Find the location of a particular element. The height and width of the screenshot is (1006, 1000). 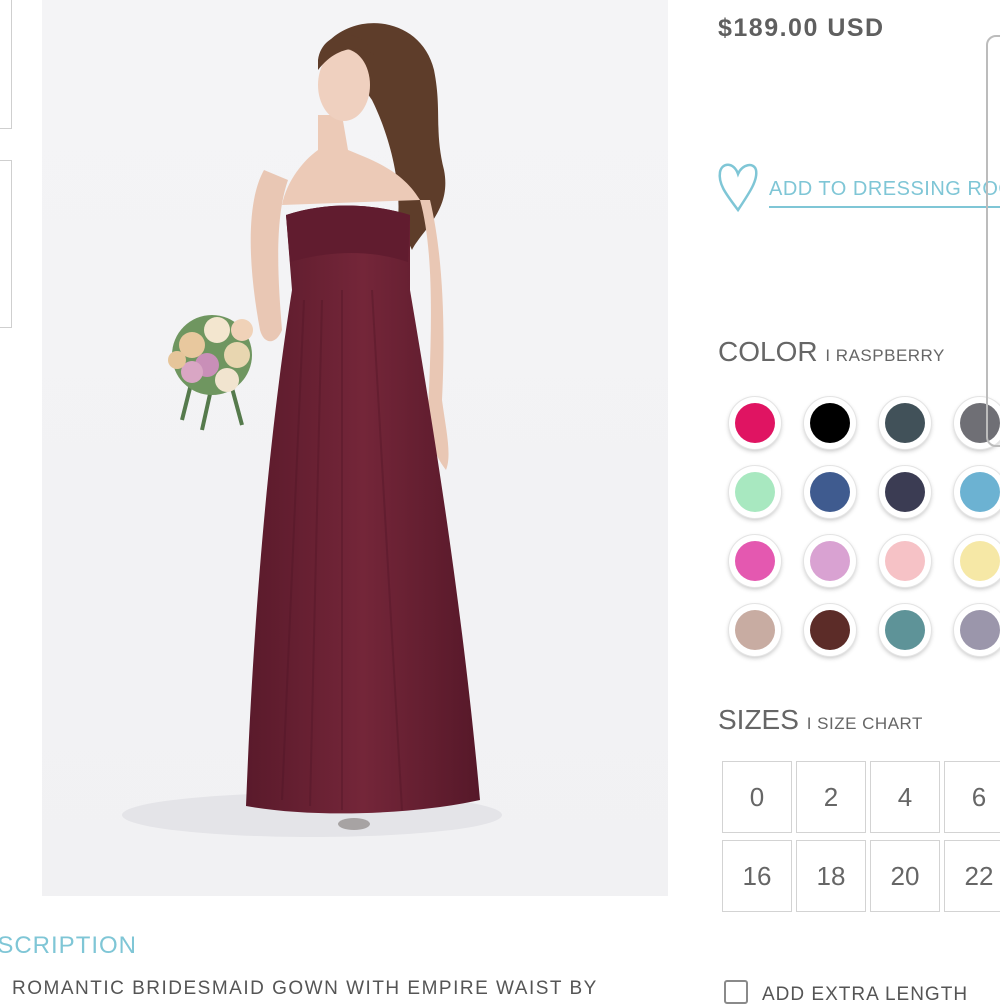

extra-length-option: ADD EXTRA LENGTH is located at coordinates (846, 993).